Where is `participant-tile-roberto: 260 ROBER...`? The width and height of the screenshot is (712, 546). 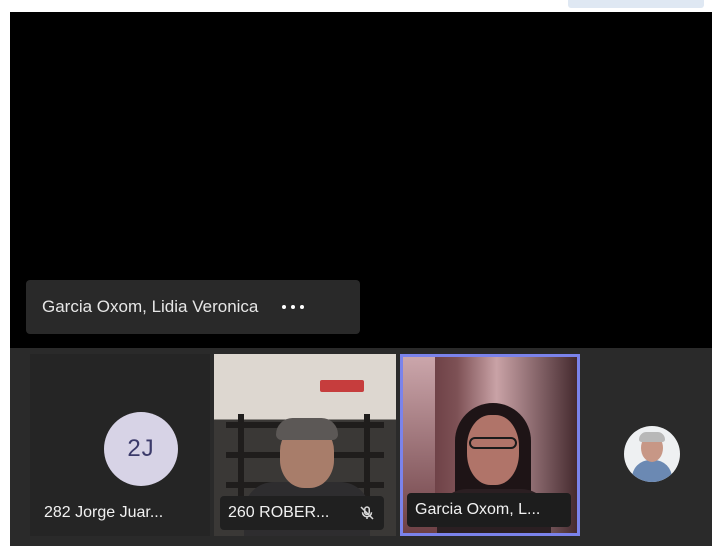 participant-tile-roberto: 260 ROBER... is located at coordinates (305, 445).